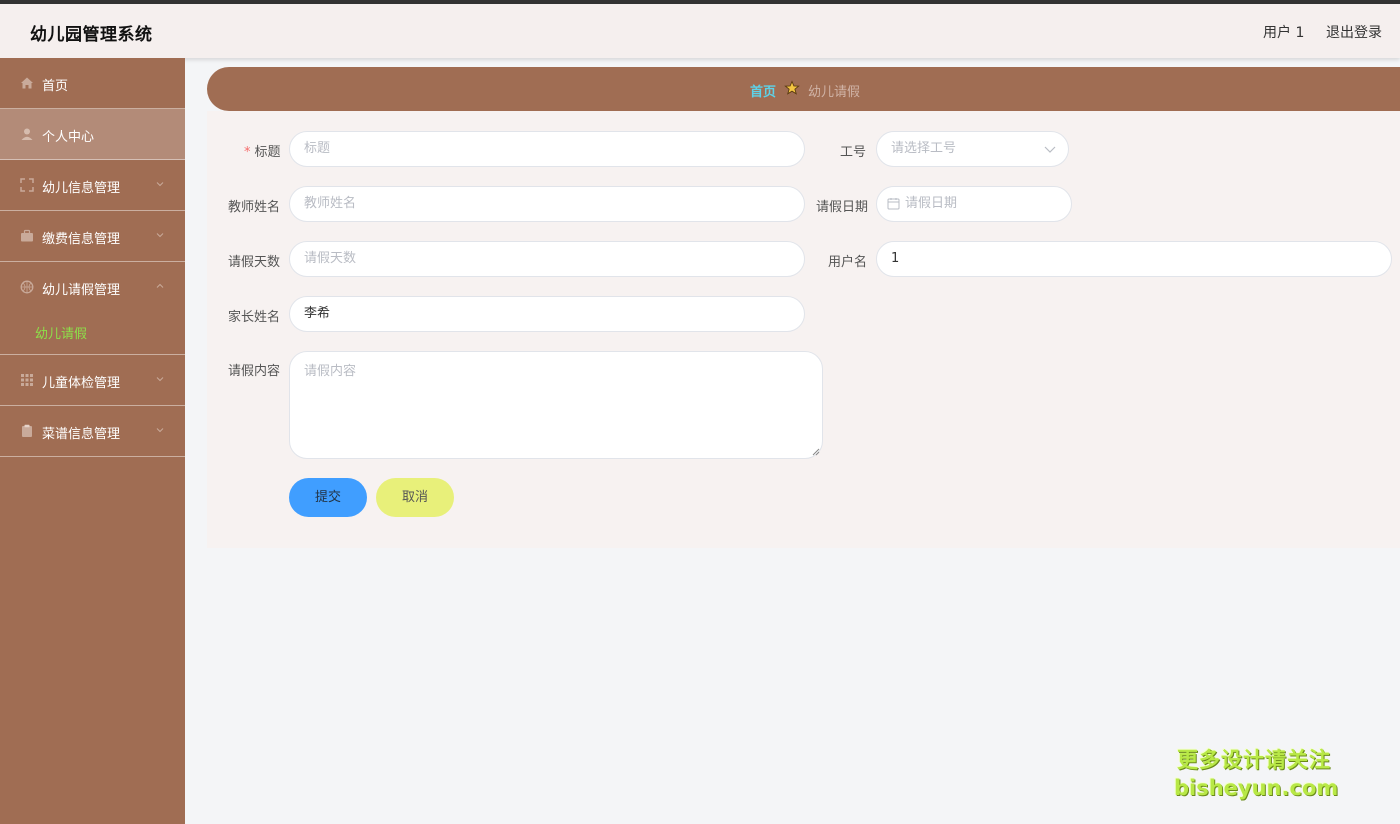 Image resolution: width=1400 pixels, height=824 pixels. What do you see at coordinates (27, 287) in the screenshot?
I see `basketball-icon` at bounding box center [27, 287].